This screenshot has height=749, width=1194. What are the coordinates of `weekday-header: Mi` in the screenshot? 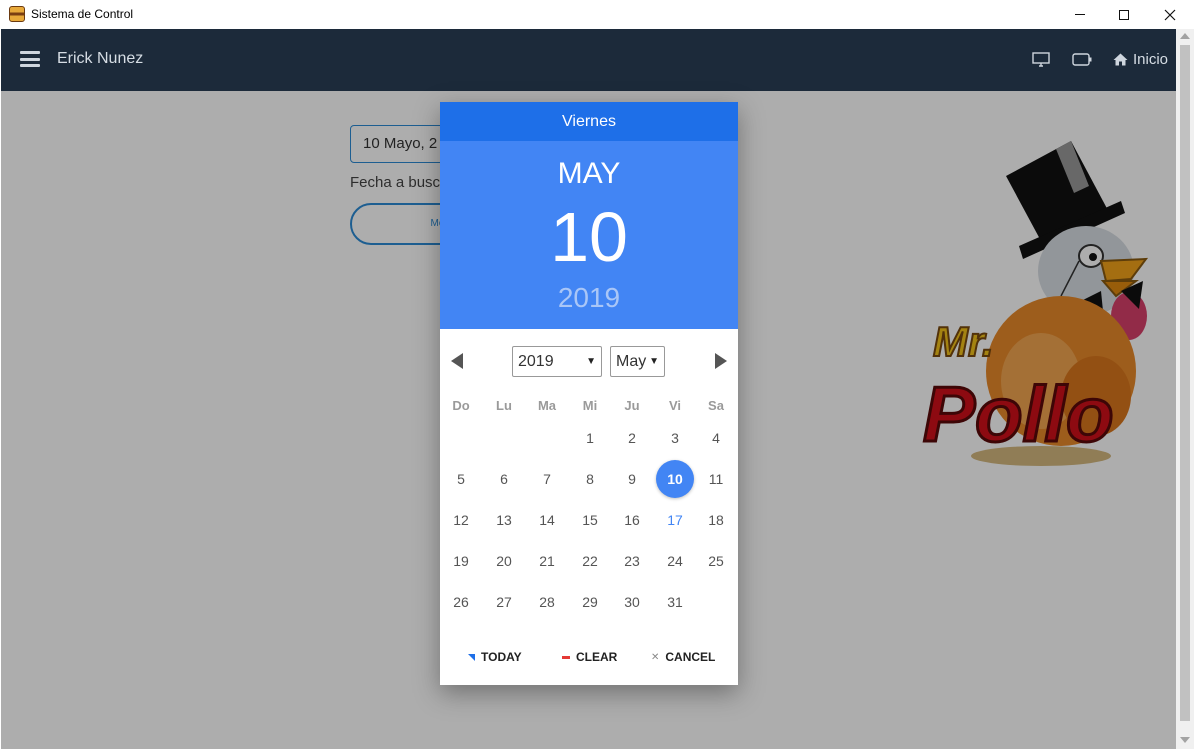 It's located at (590, 405).